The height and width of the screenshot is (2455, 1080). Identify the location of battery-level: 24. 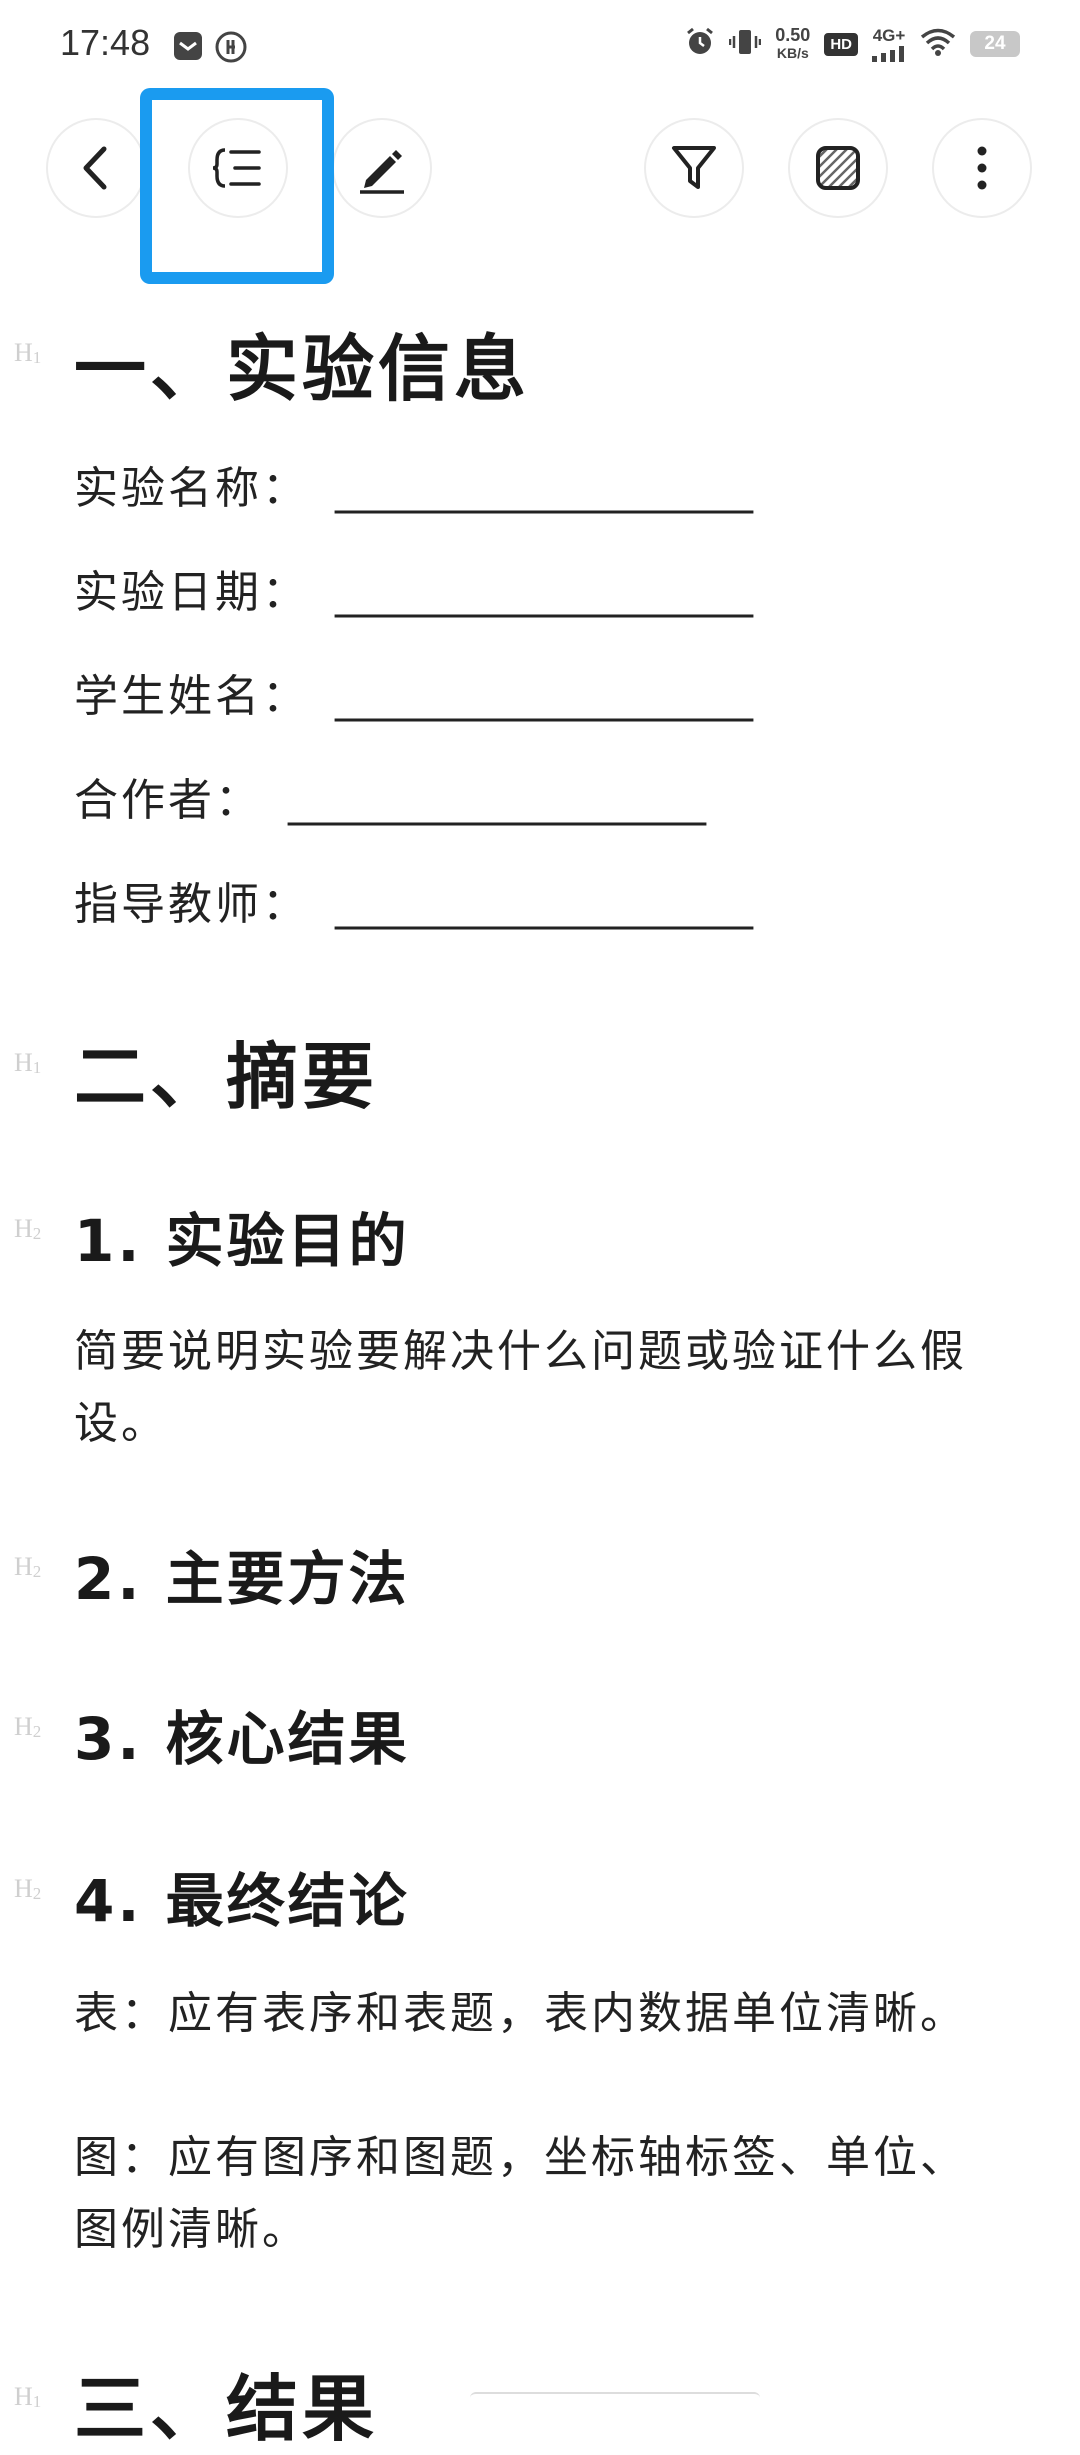
(995, 43).